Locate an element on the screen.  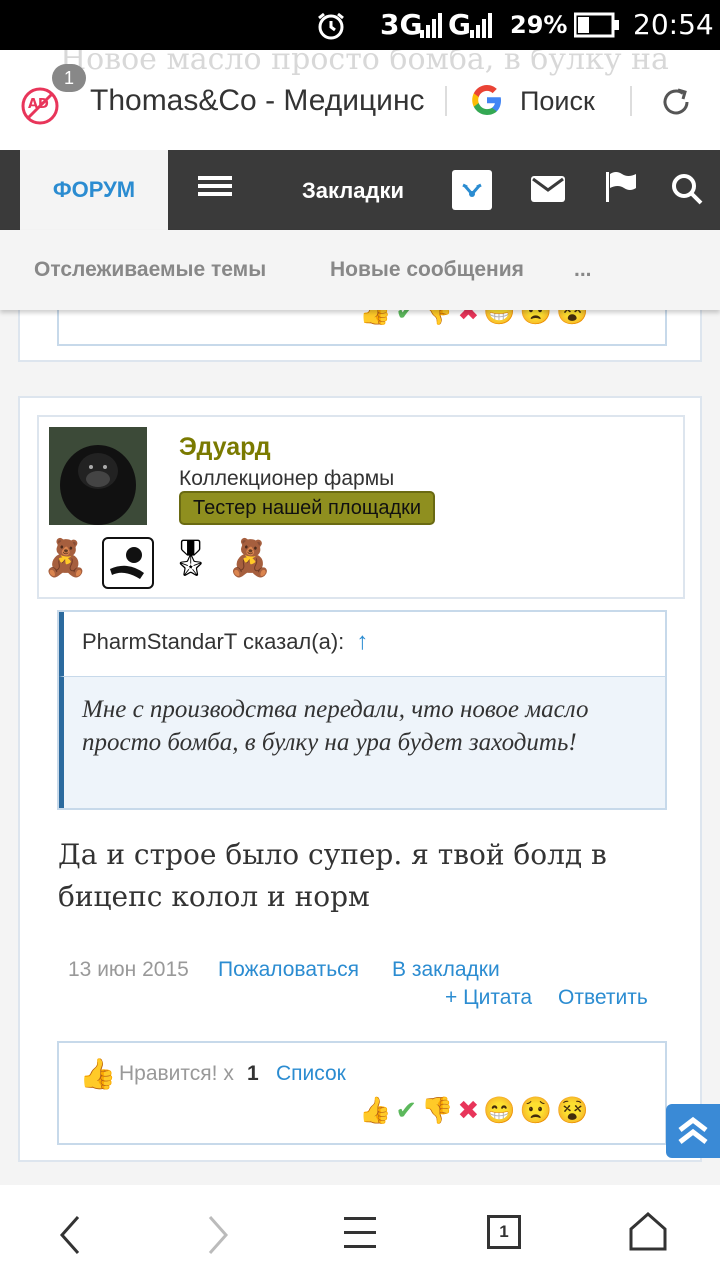
likes-bar: 👍 Нравится! x 1 Список 👍 ✔ 👎 ✖ 😁 😟 😵 is located at coordinates (362, 1093).